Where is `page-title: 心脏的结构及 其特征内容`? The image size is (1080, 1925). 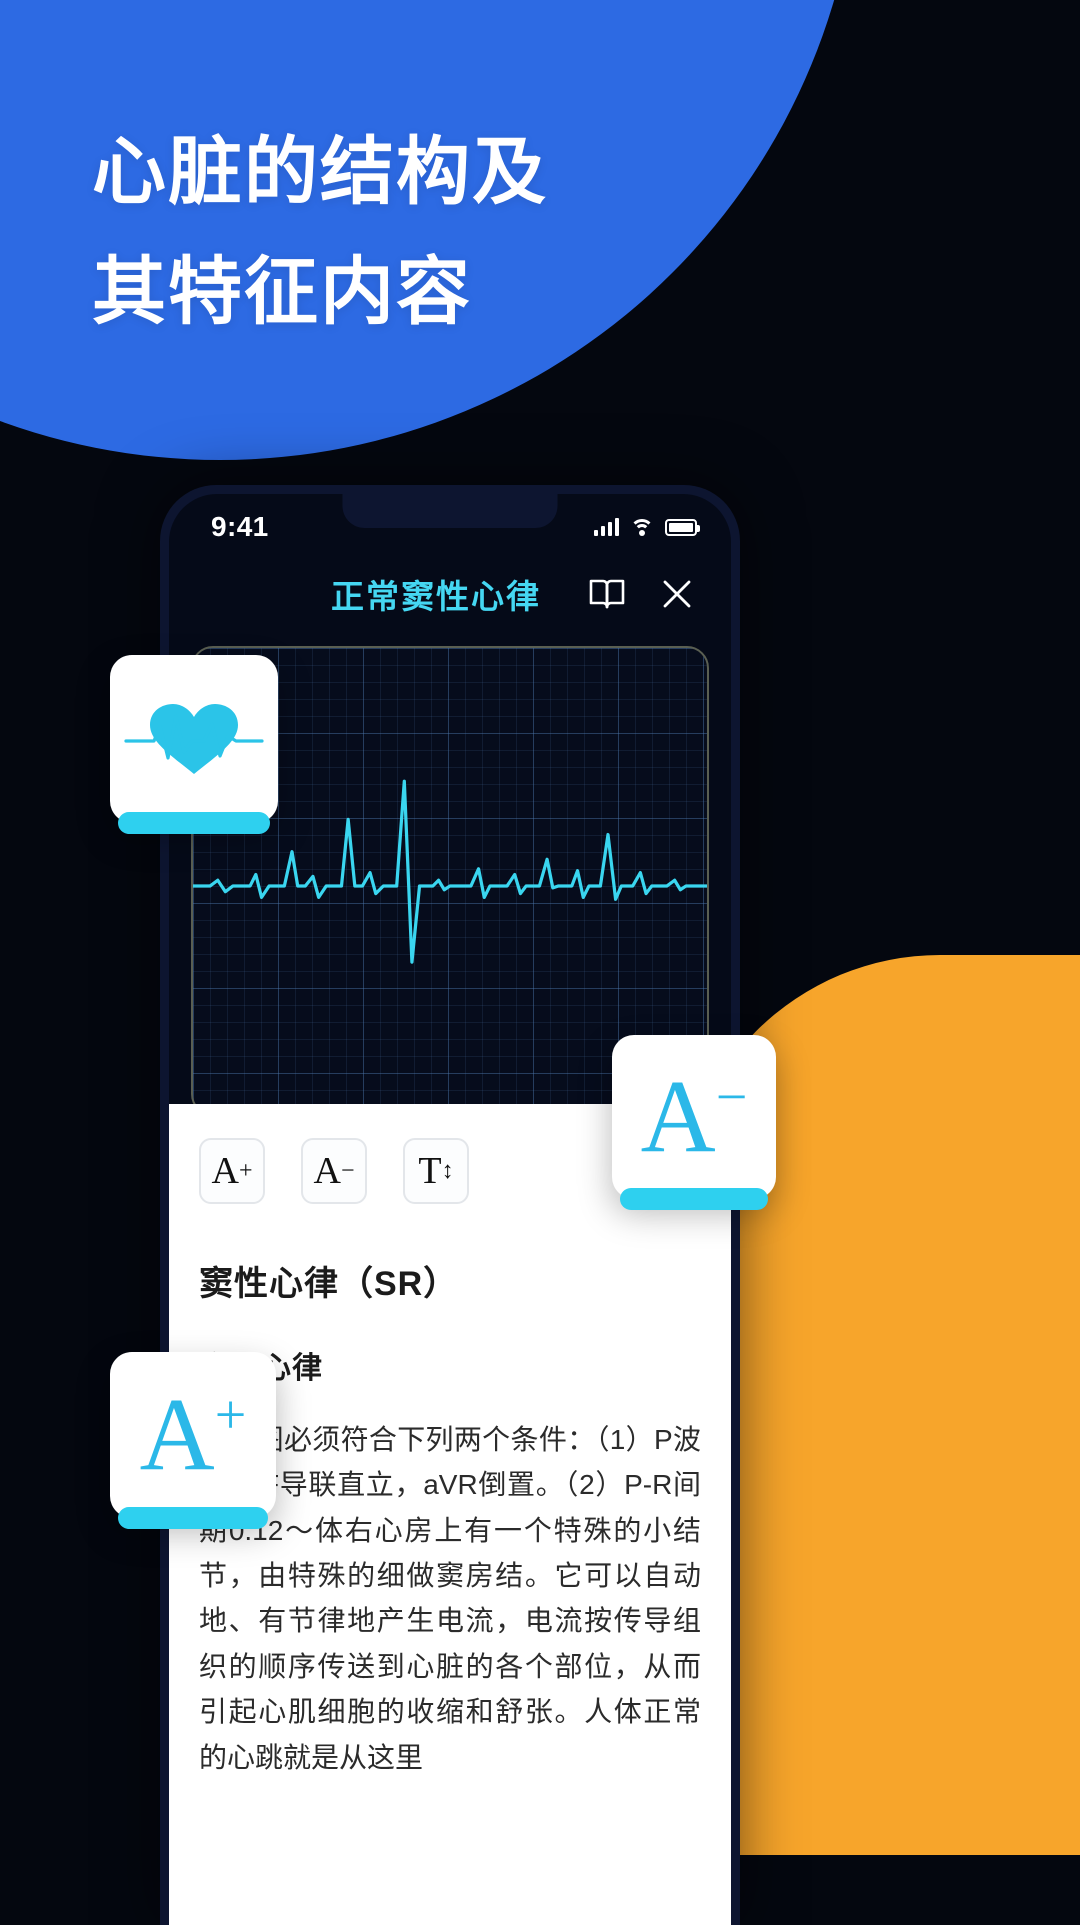 page-title: 心脏的结构及 其特征内容 is located at coordinates (320, 232).